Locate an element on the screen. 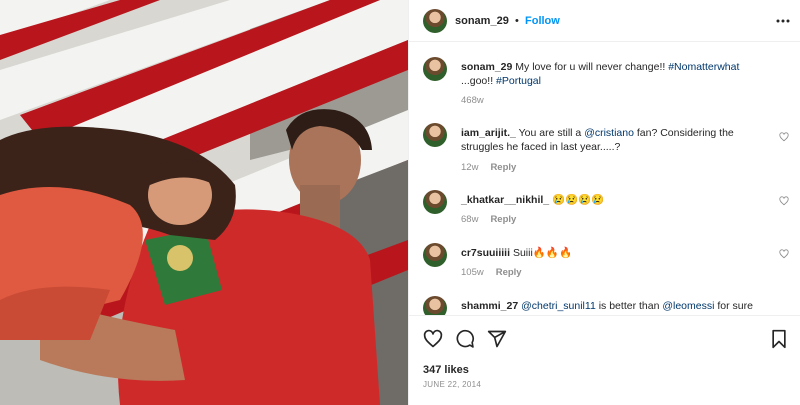  hashtag-portugal: #Portugal is located at coordinates (518, 81).